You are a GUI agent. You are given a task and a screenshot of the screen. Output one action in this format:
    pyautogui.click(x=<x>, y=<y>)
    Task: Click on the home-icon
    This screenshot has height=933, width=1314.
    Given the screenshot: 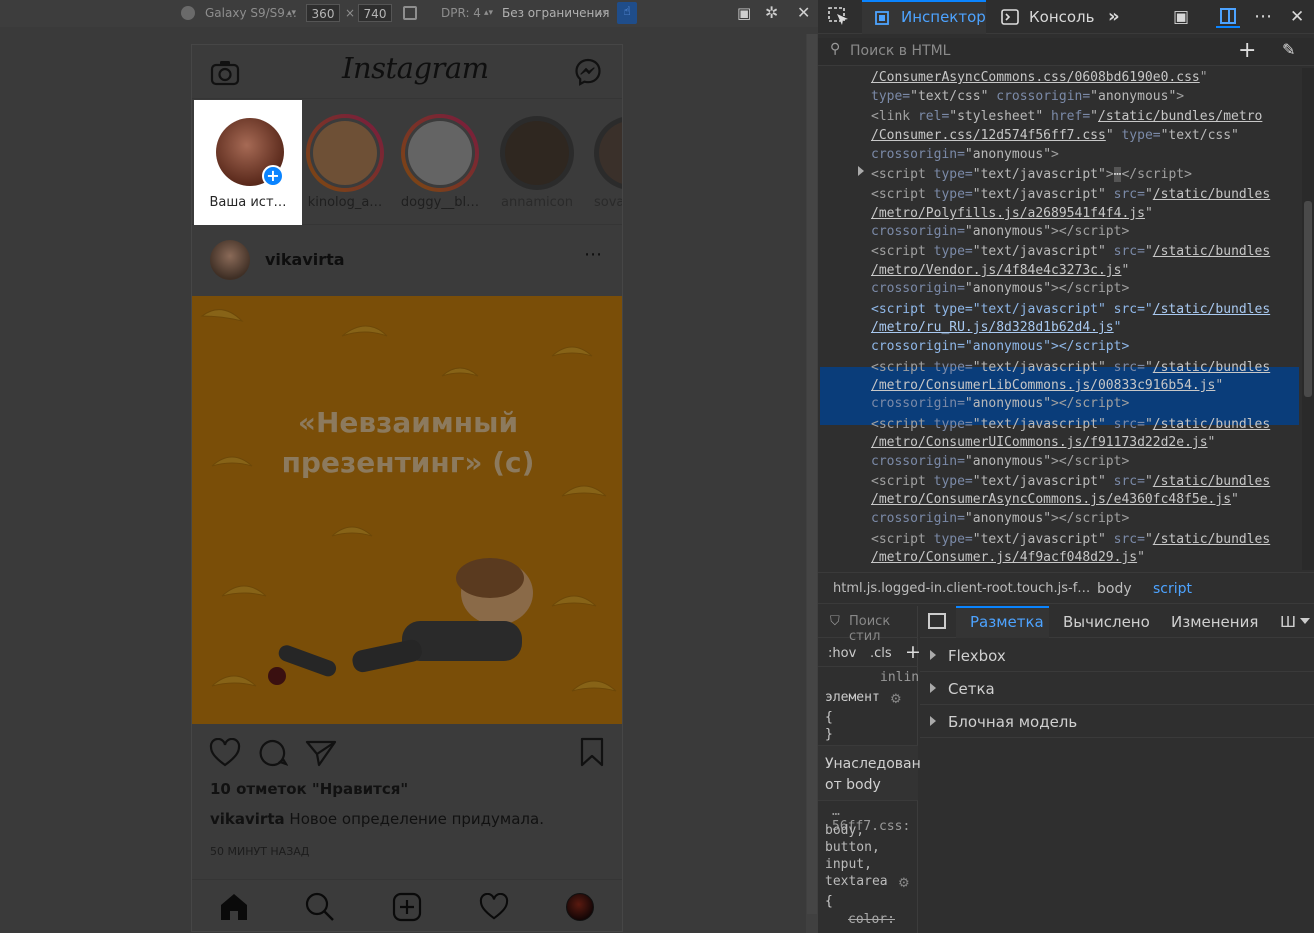 What is the action you would take?
    pyautogui.click(x=234, y=907)
    